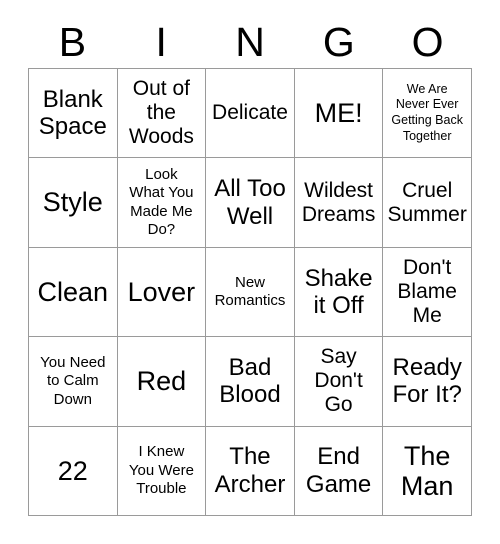 This screenshot has height=544, width=500. I want to click on bingo-cell-label: New Romantics, so click(250, 291).